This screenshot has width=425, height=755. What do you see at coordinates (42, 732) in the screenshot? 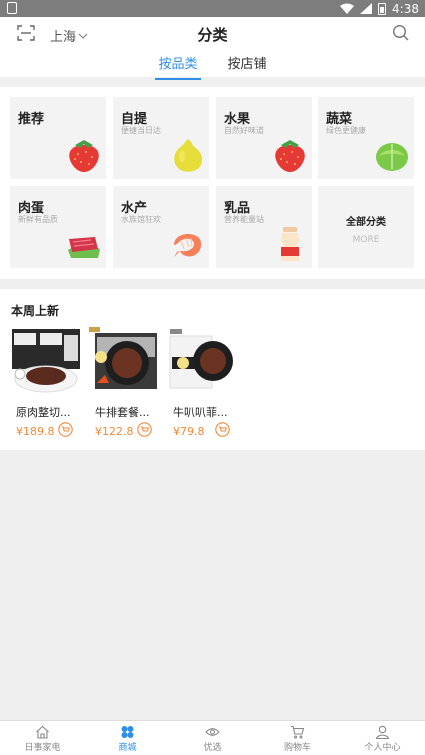
I see `home-icon` at bounding box center [42, 732].